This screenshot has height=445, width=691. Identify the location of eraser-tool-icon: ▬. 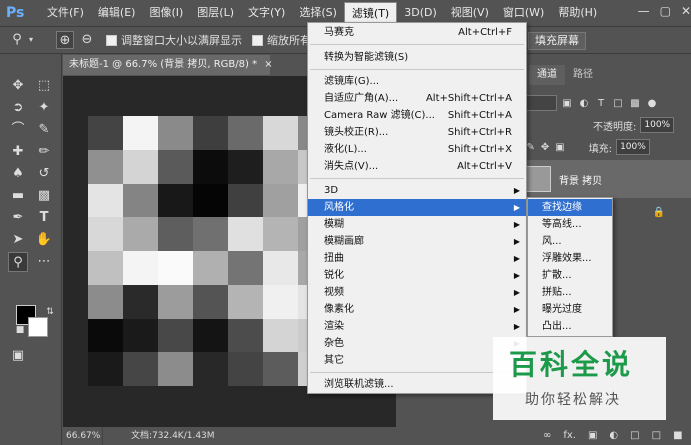
(18, 196).